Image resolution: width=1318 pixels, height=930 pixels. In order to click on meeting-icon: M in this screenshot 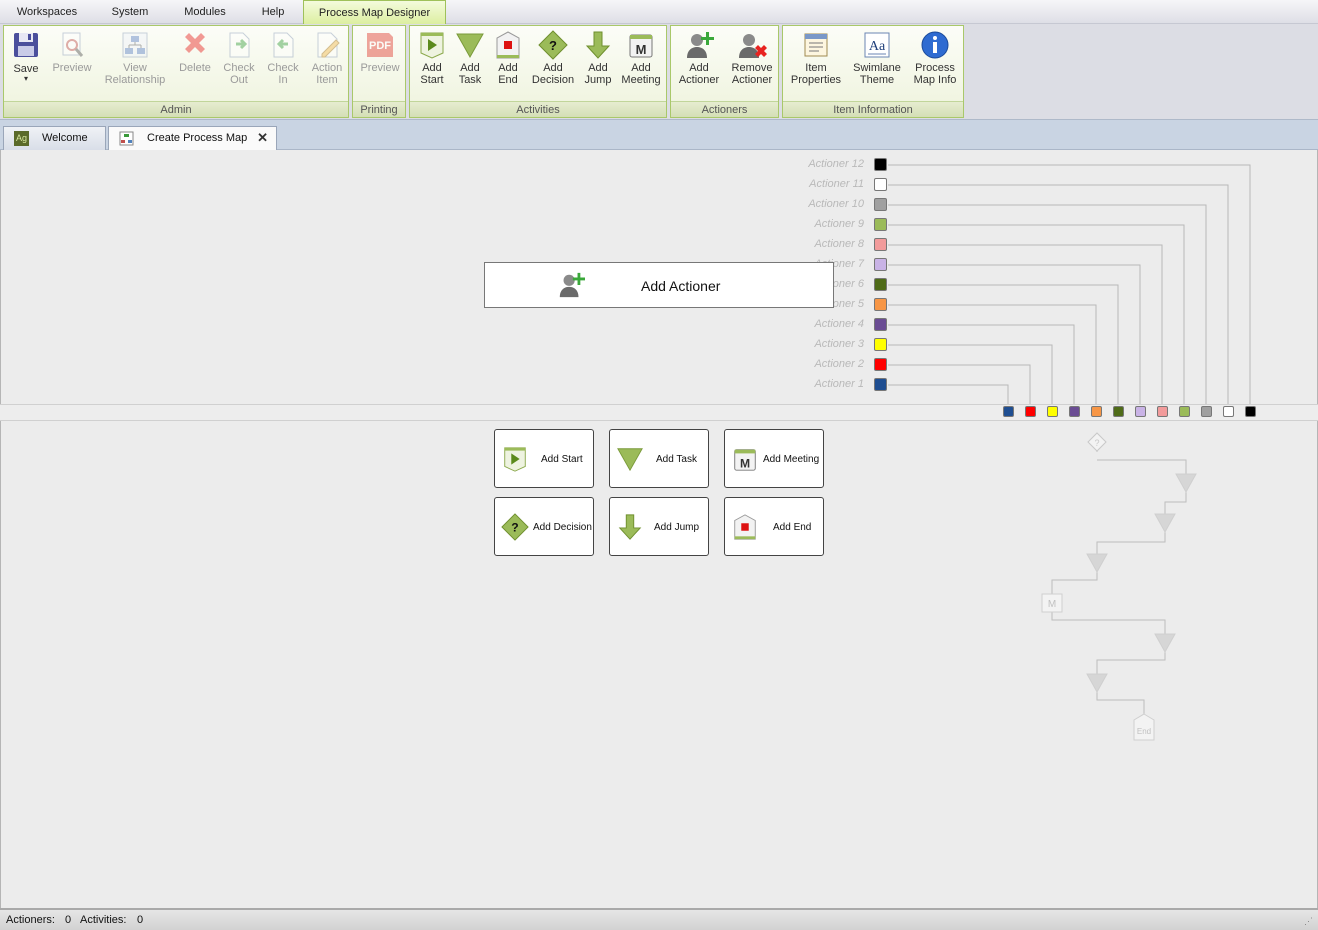, I will do `click(745, 460)`.